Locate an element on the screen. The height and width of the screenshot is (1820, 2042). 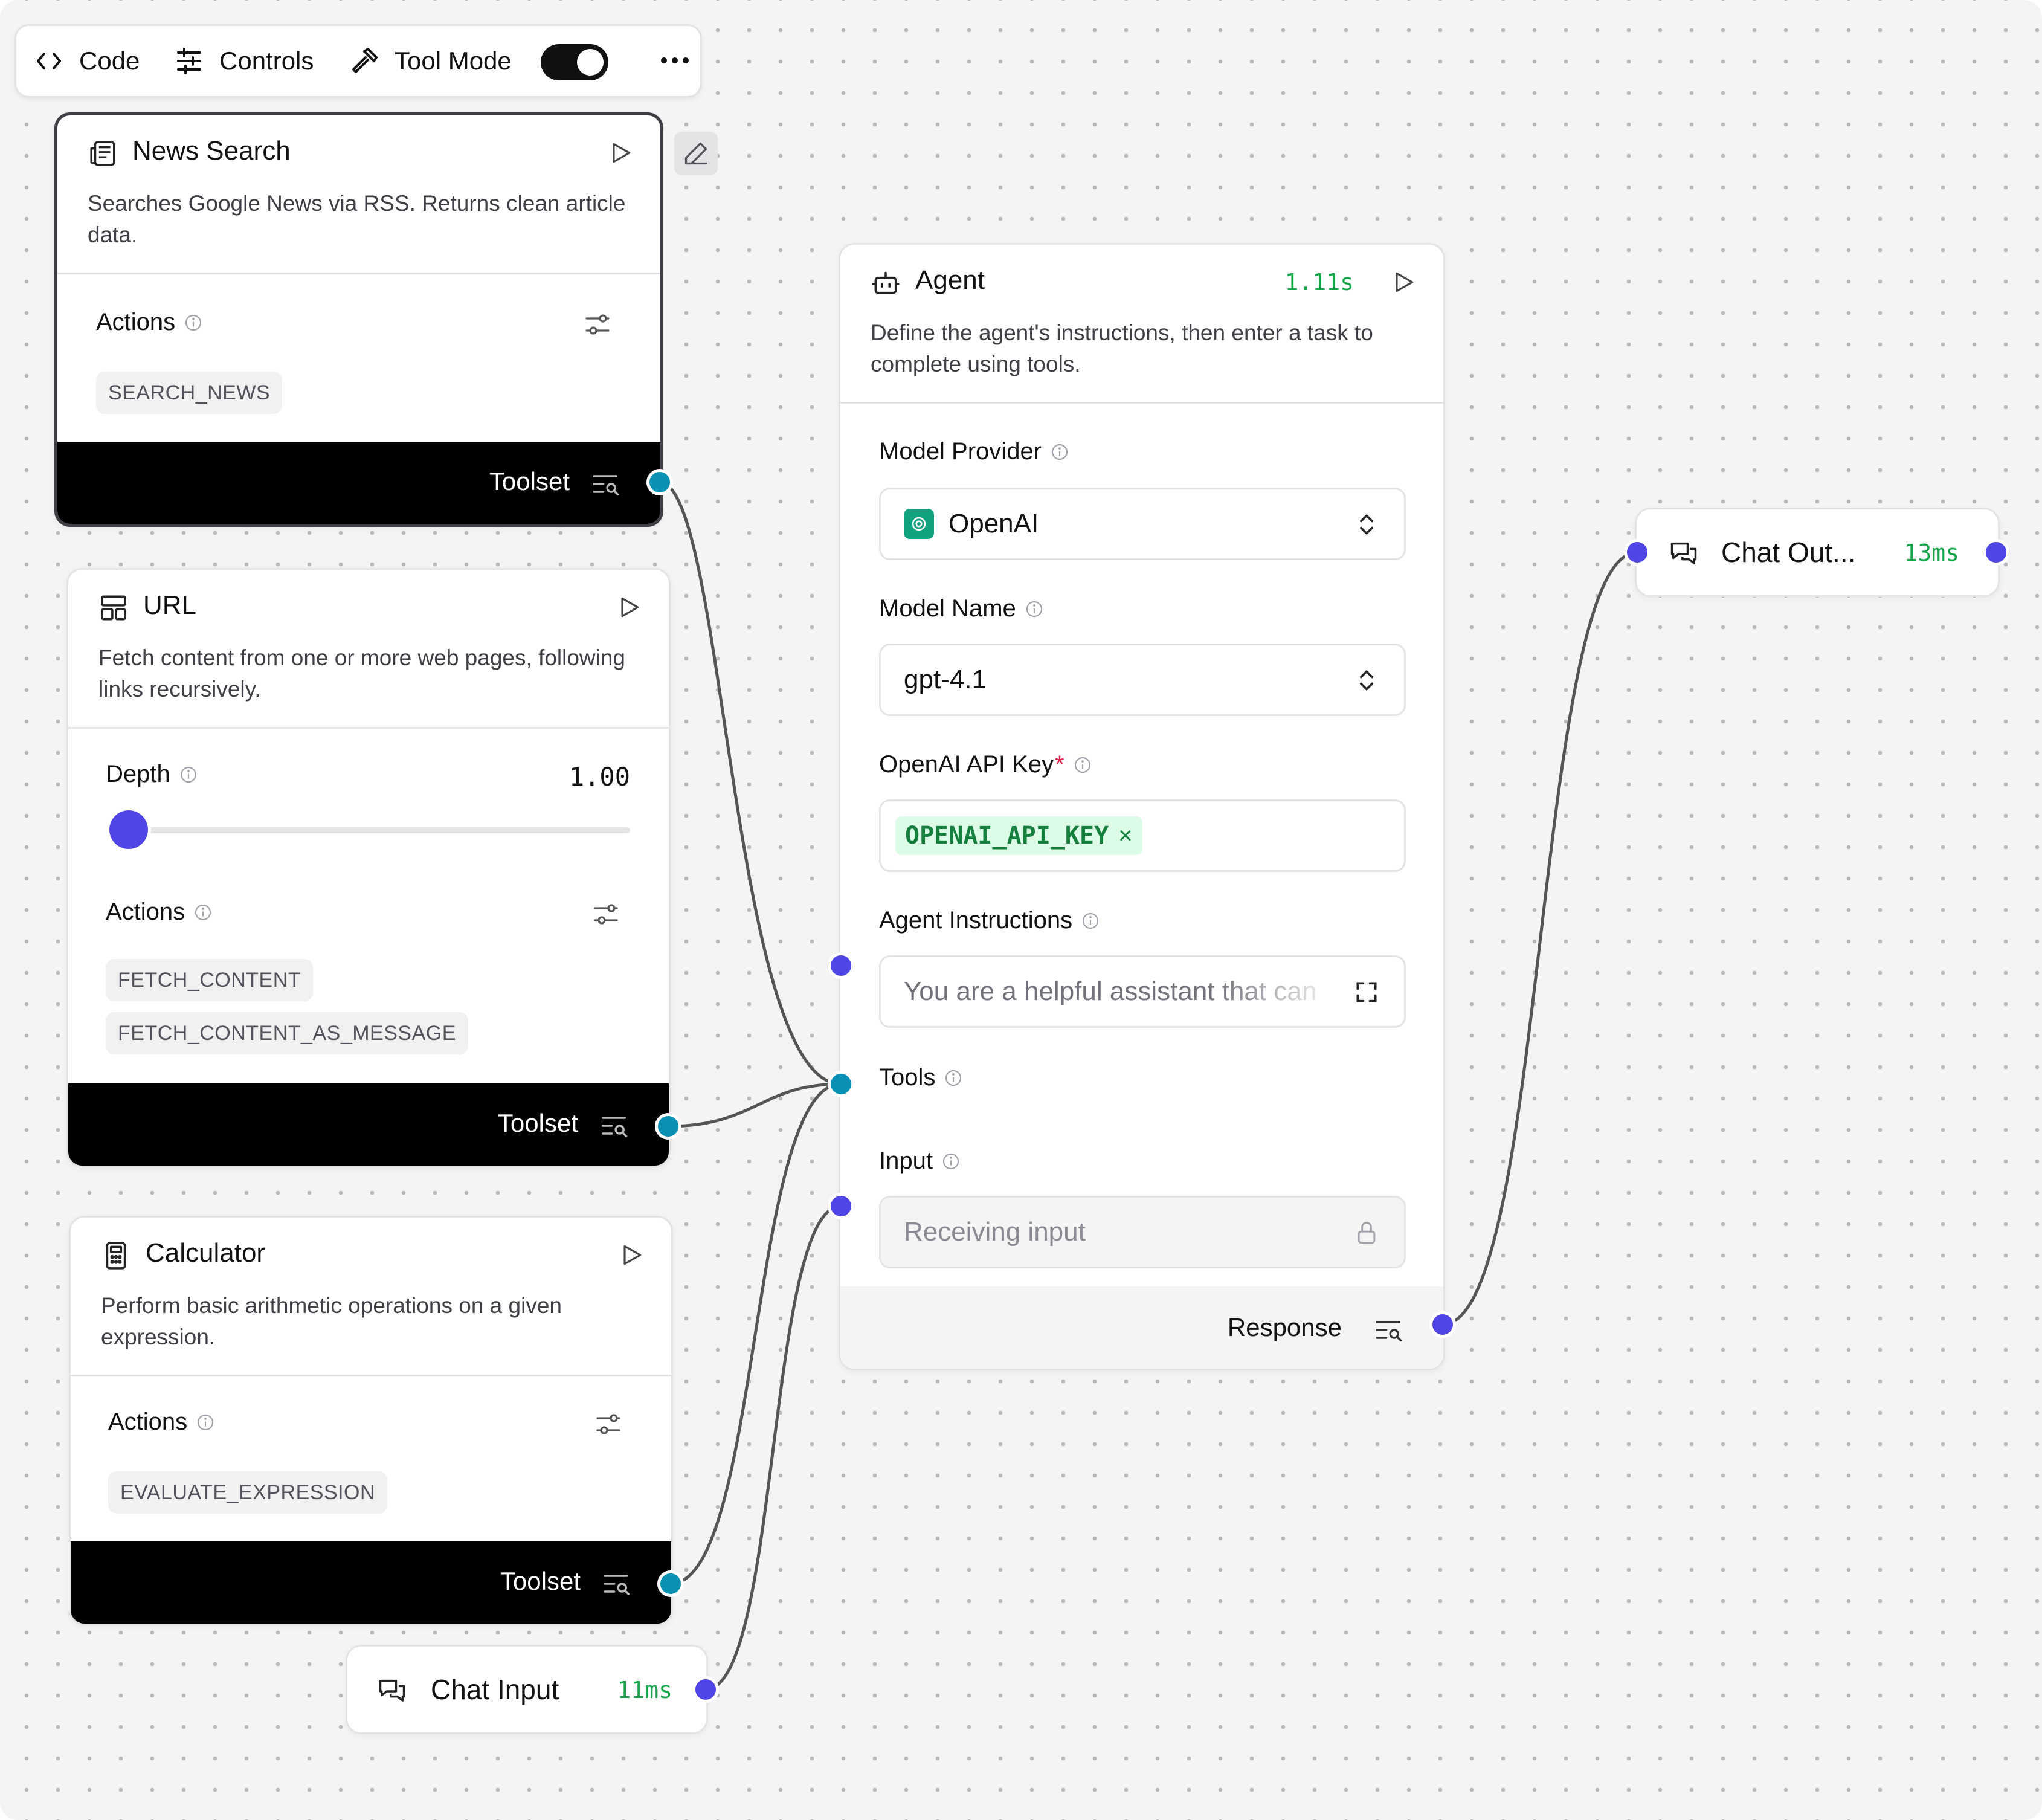
model-name-label-text: Model Name is located at coordinates (947, 608).